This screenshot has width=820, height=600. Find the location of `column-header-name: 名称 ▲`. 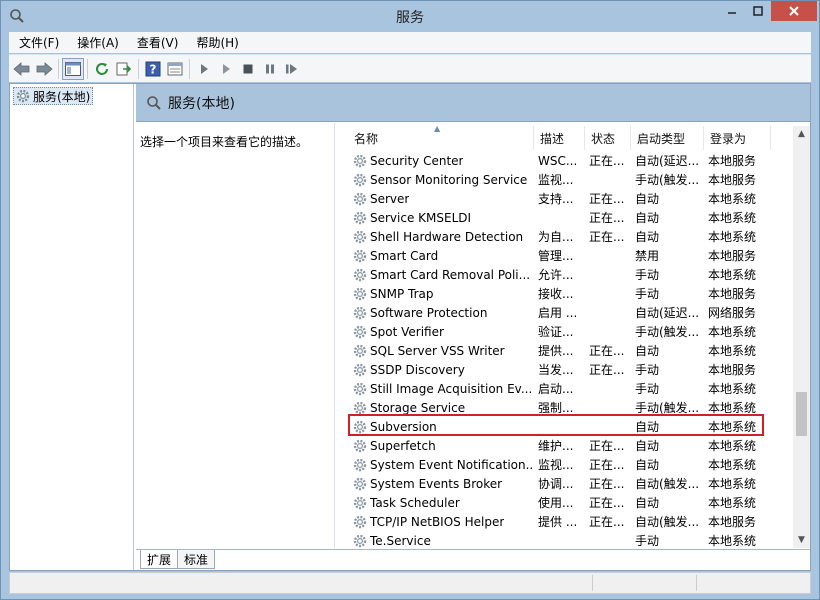

column-header-name: 名称 ▲ is located at coordinates (441, 138).